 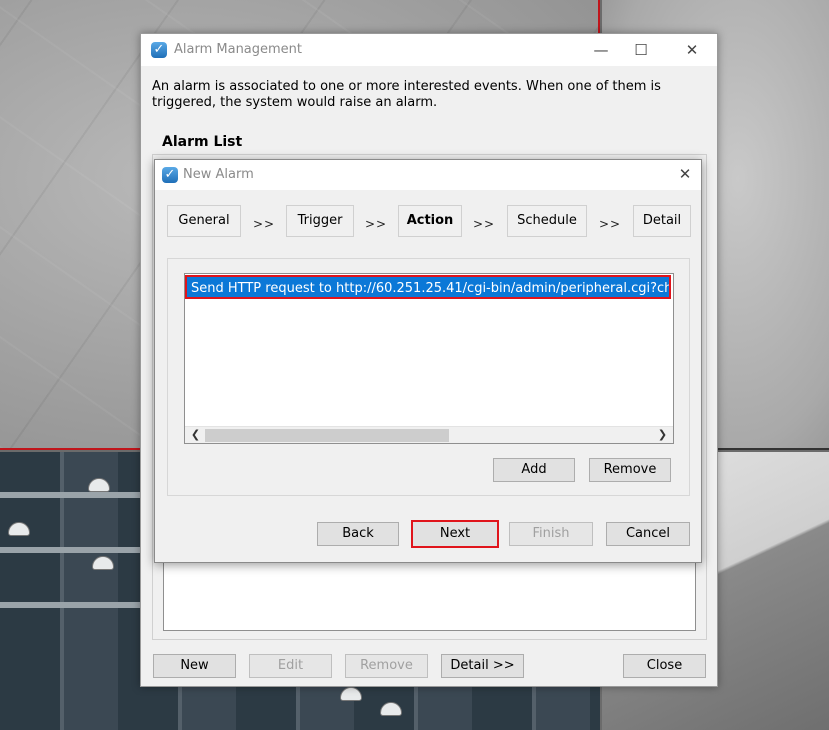 I want to click on dialog-titlebar: ✓ New Alarm ✕, so click(x=428, y=175).